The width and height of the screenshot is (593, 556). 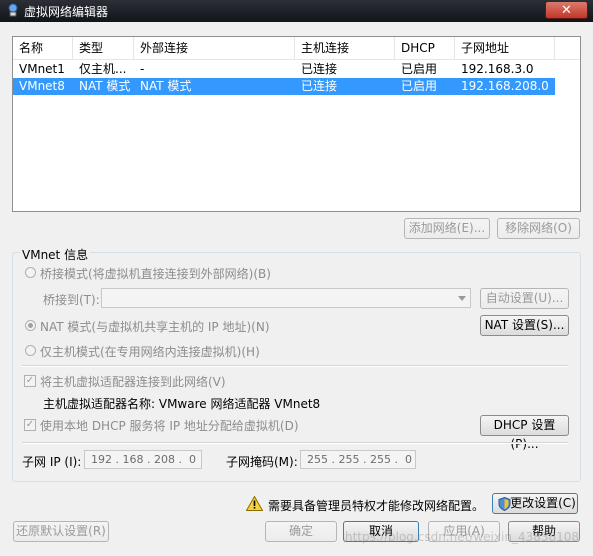 I want to click on vmnet-info-label: VMnet 信息, so click(x=55, y=254).